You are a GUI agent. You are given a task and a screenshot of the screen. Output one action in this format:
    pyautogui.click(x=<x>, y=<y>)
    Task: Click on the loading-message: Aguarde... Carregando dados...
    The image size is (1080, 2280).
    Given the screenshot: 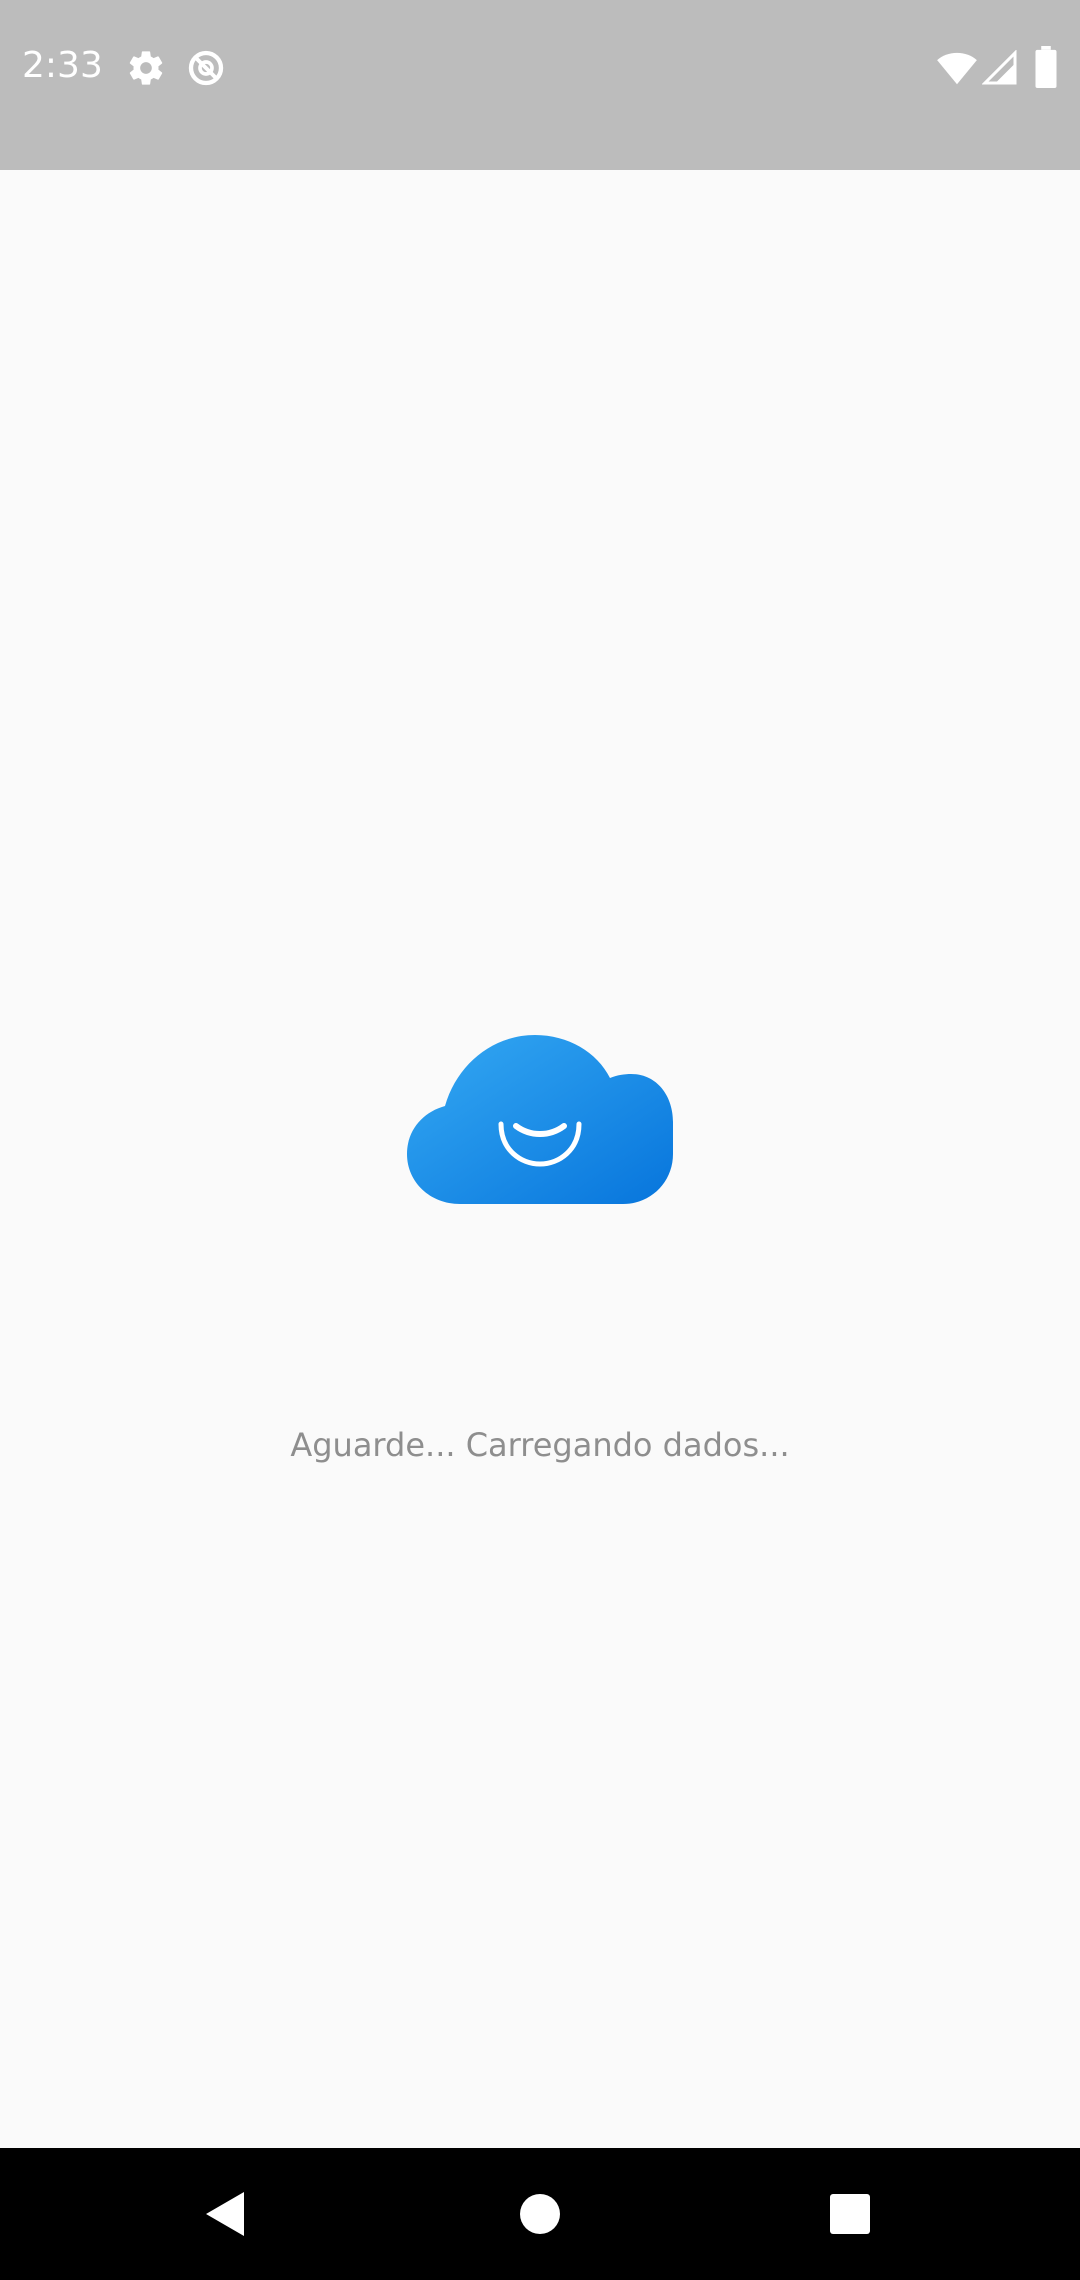 What is the action you would take?
    pyautogui.click(x=540, y=1445)
    